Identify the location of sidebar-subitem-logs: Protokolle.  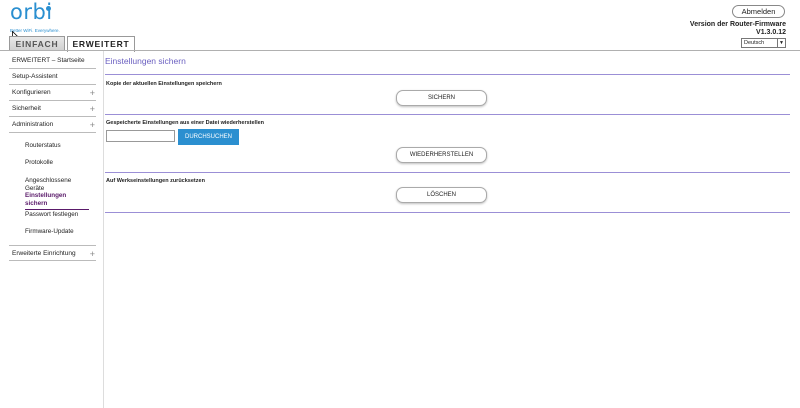
(57, 163).